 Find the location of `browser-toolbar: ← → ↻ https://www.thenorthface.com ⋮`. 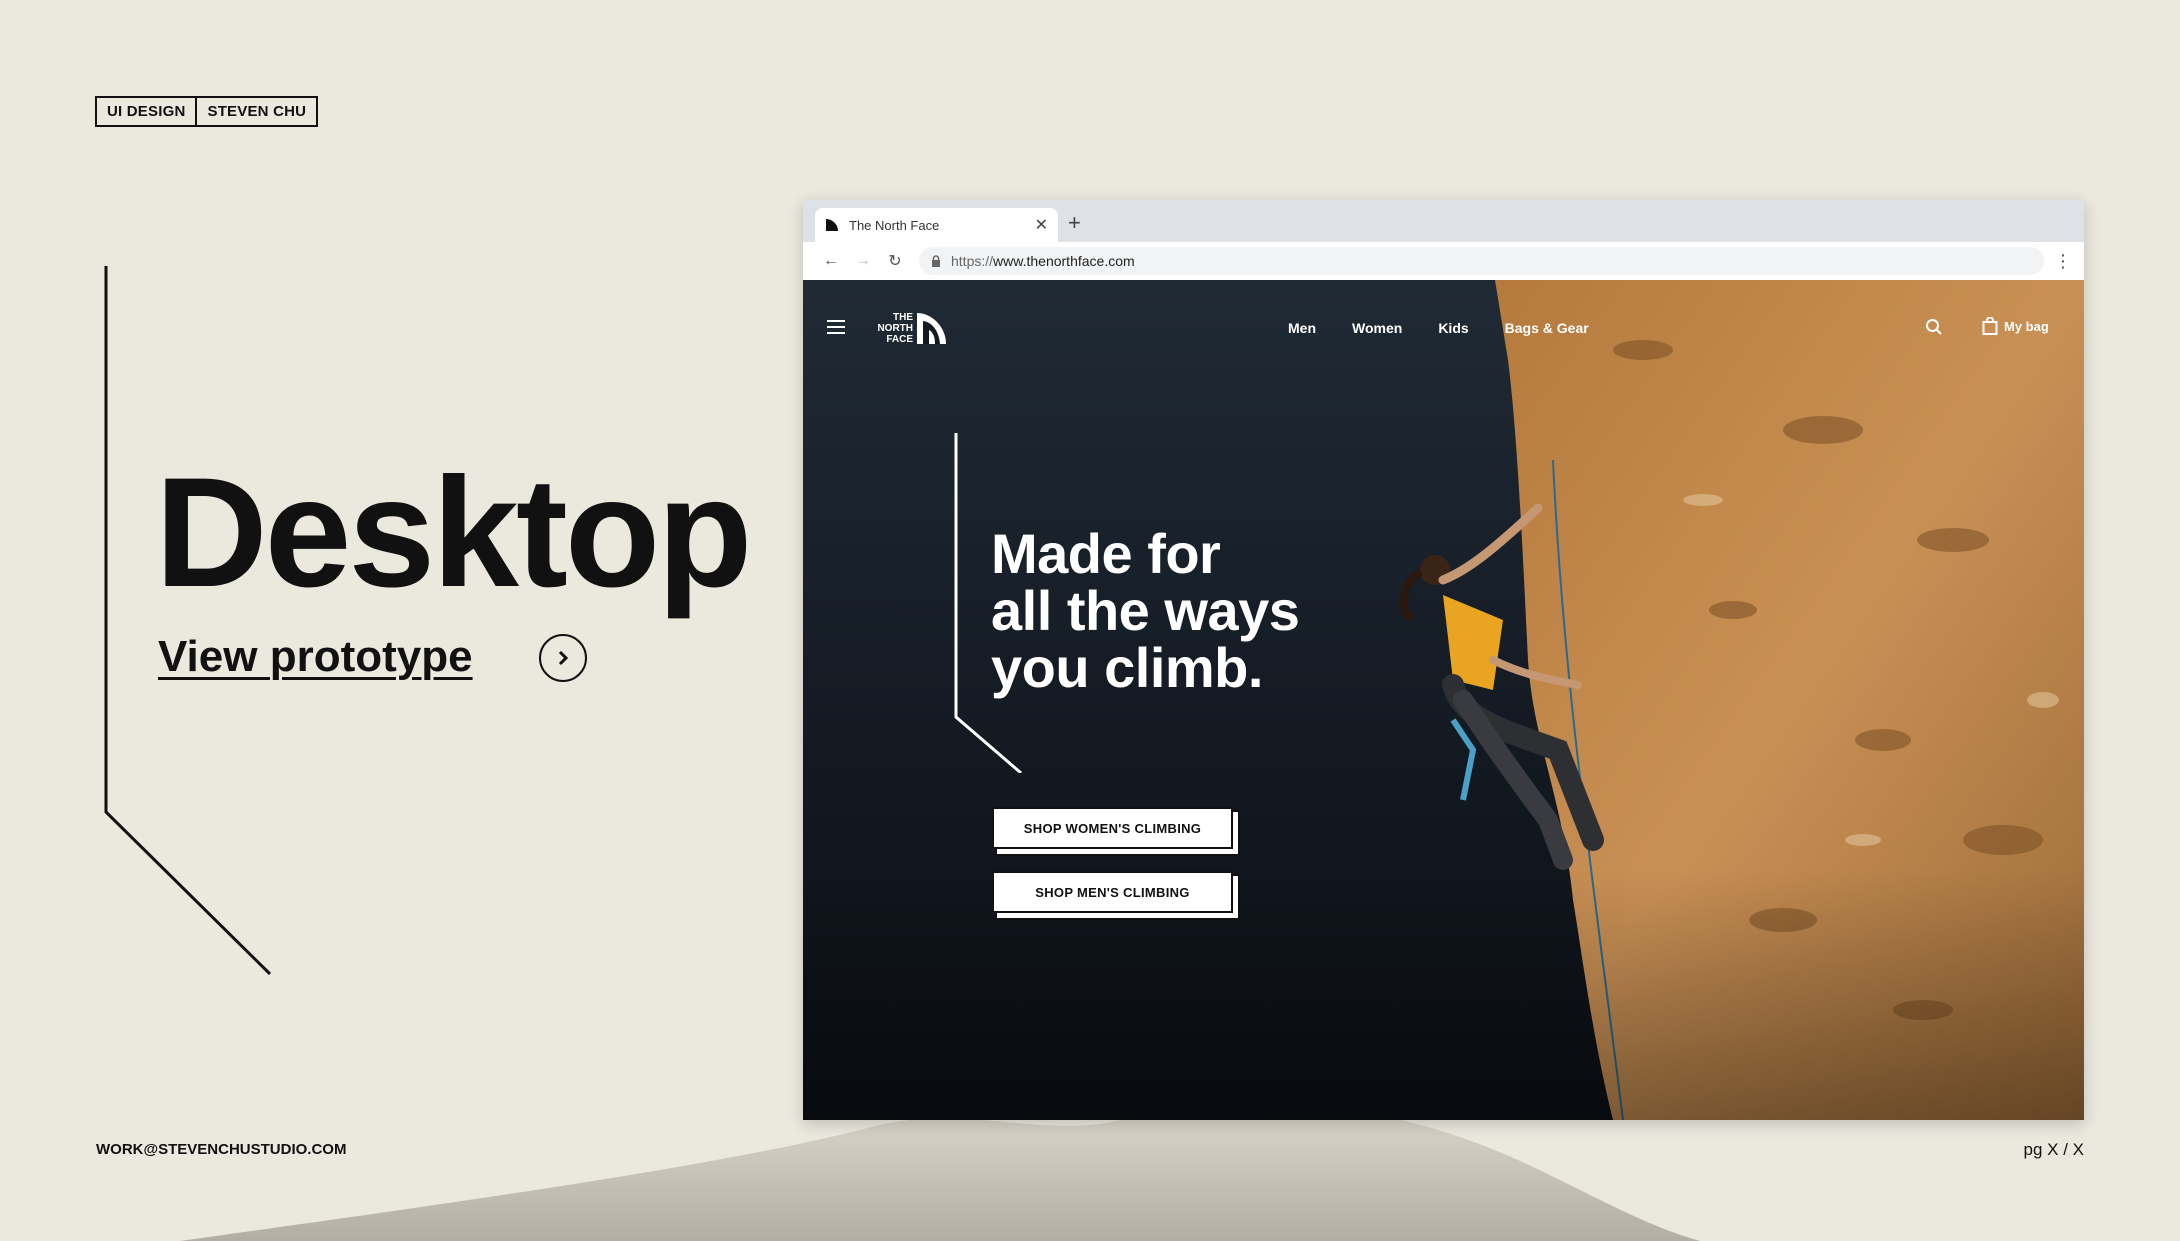

browser-toolbar: ← → ↻ https://www.thenorthface.com ⋮ is located at coordinates (1443, 261).